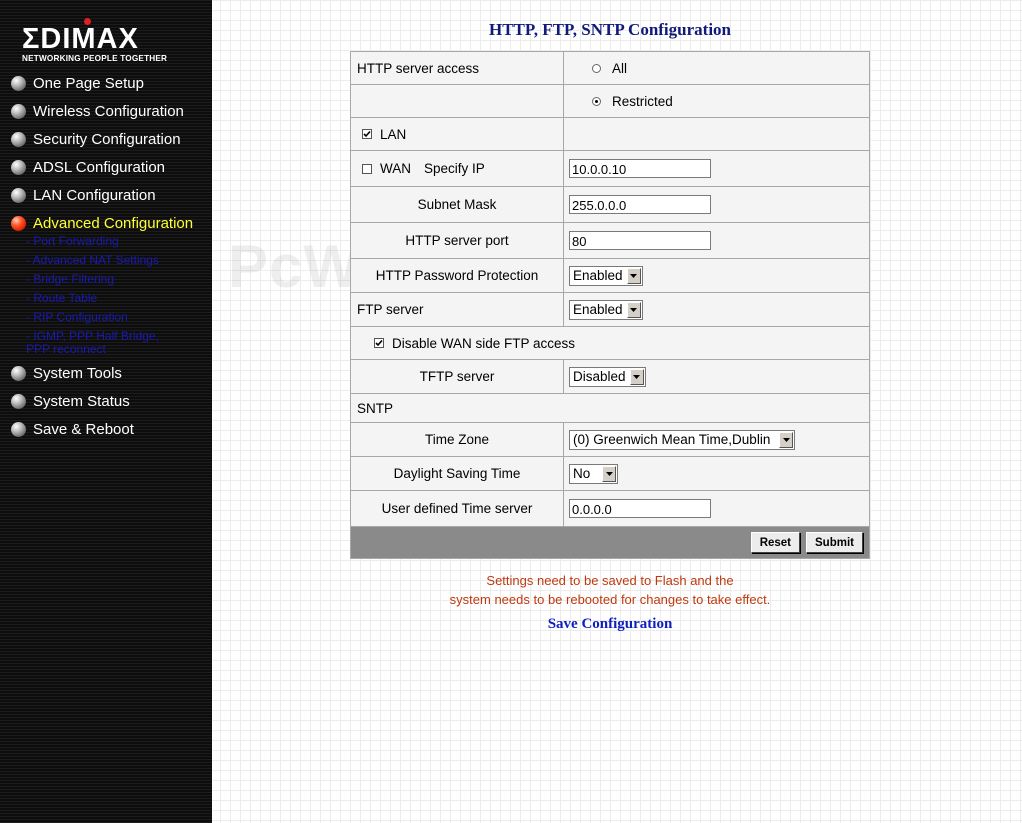  I want to click on http-port-input: 80, so click(640, 240).